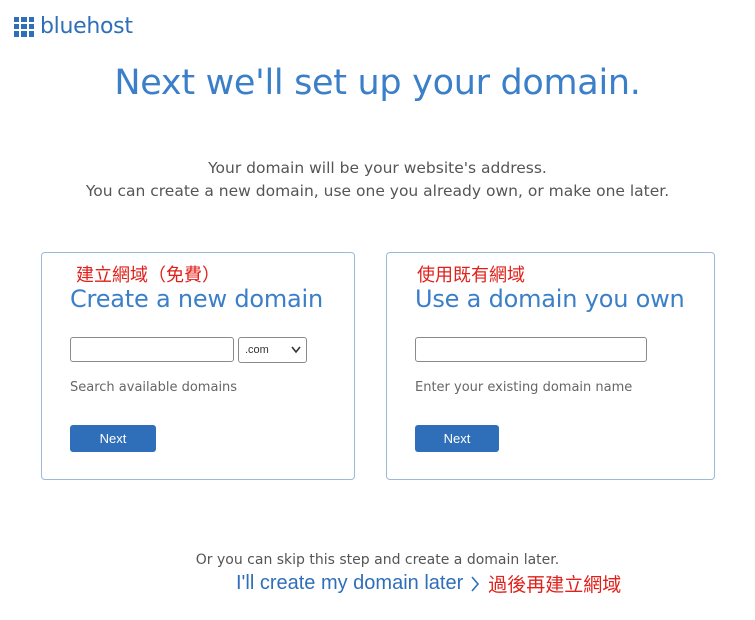  Describe the element at coordinates (148, 275) in the screenshot. I see `create-domain-annotation: 建立網域（免費）` at that location.